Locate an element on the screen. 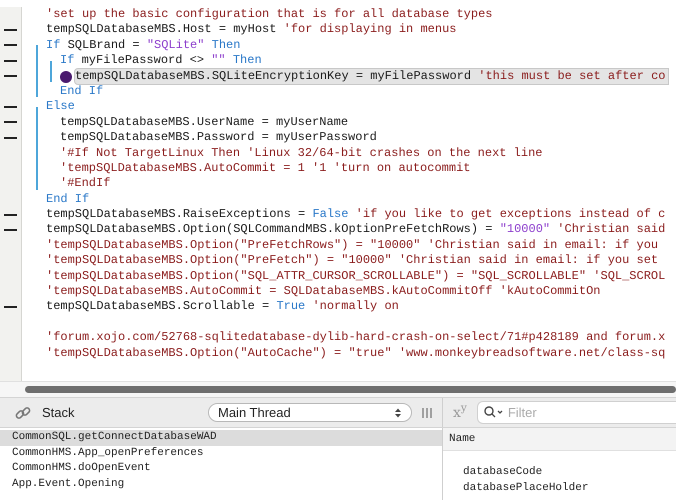 The width and height of the screenshot is (676, 500). columns-icon is located at coordinates (427, 412).